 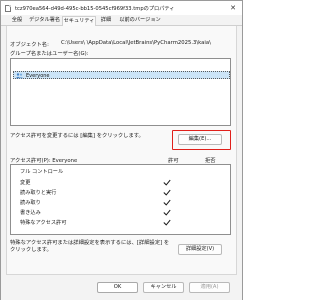 What do you see at coordinates (210, 161) in the screenshot?
I see `deny-column-header: 拒否` at bounding box center [210, 161].